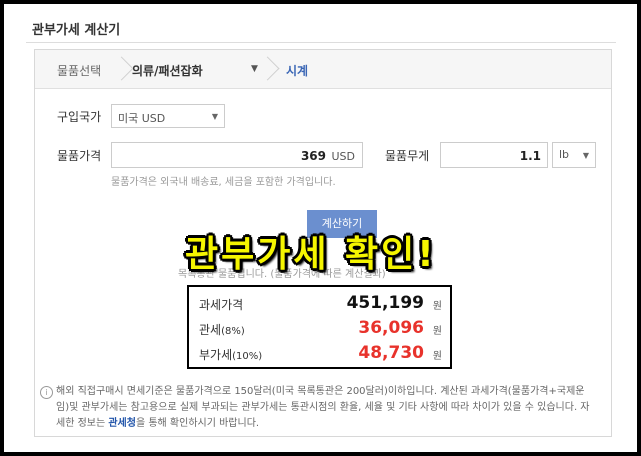 The image size is (641, 456). Describe the element at coordinates (223, 182) in the screenshot. I see `price-hint: 물품가격은 외국내 배송료, 세금을 포함한 가격입니다.` at that location.